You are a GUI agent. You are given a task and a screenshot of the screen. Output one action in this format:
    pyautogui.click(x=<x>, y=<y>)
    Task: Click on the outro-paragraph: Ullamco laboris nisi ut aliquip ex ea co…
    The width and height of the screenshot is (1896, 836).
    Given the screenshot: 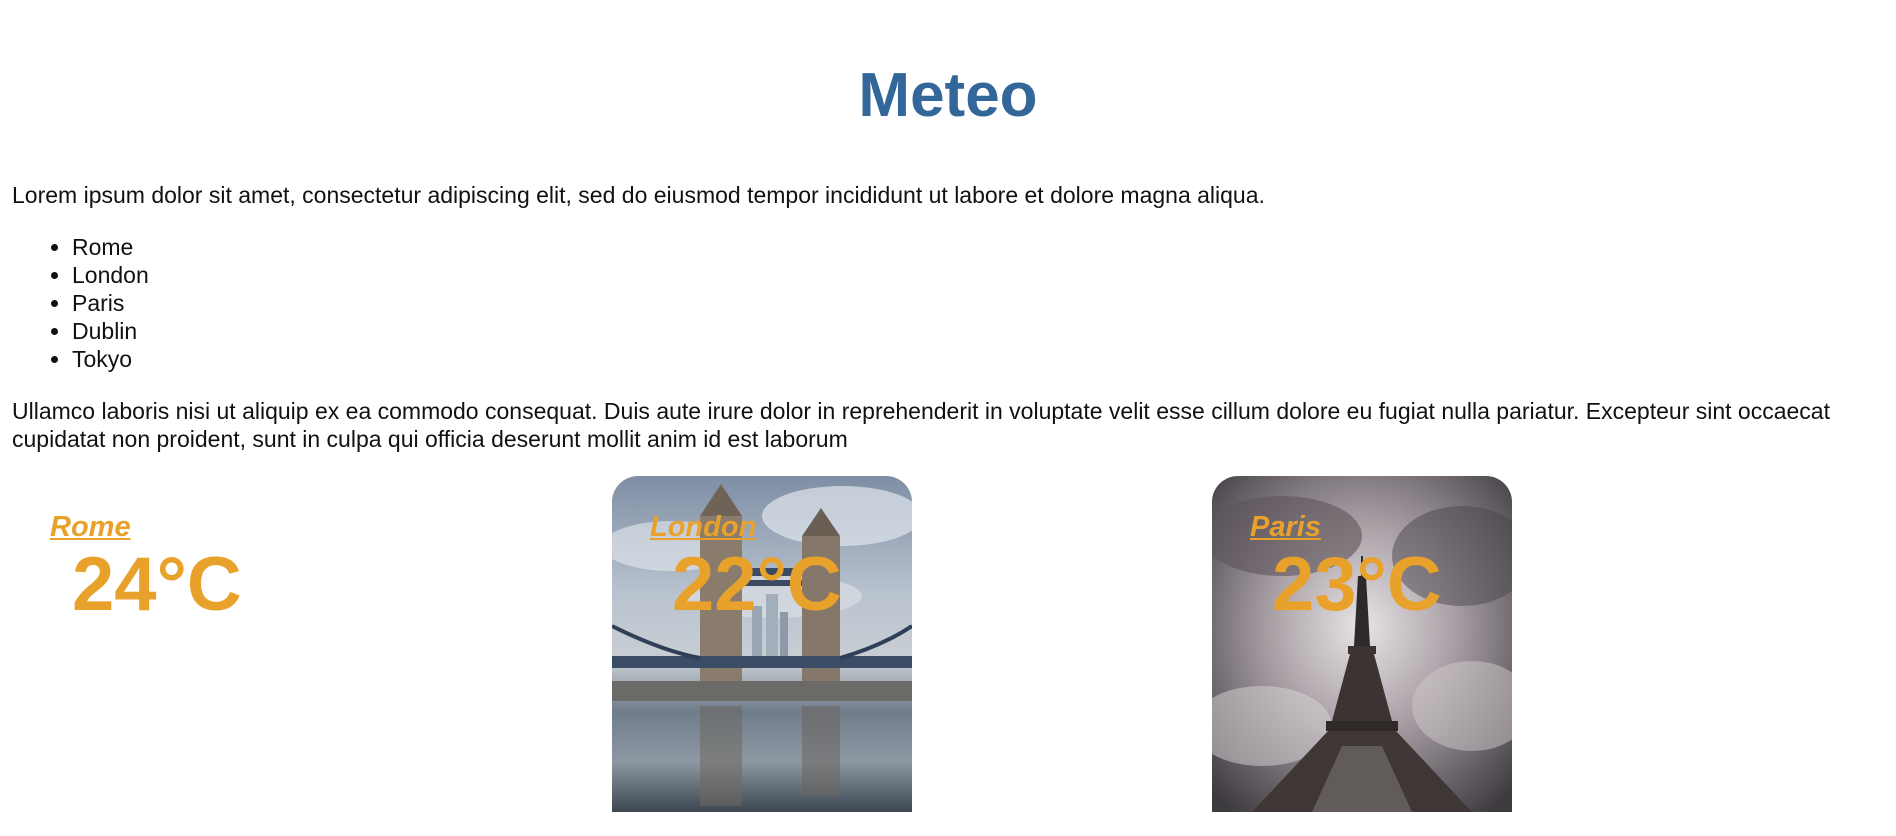 What is the action you would take?
    pyautogui.click(x=921, y=425)
    